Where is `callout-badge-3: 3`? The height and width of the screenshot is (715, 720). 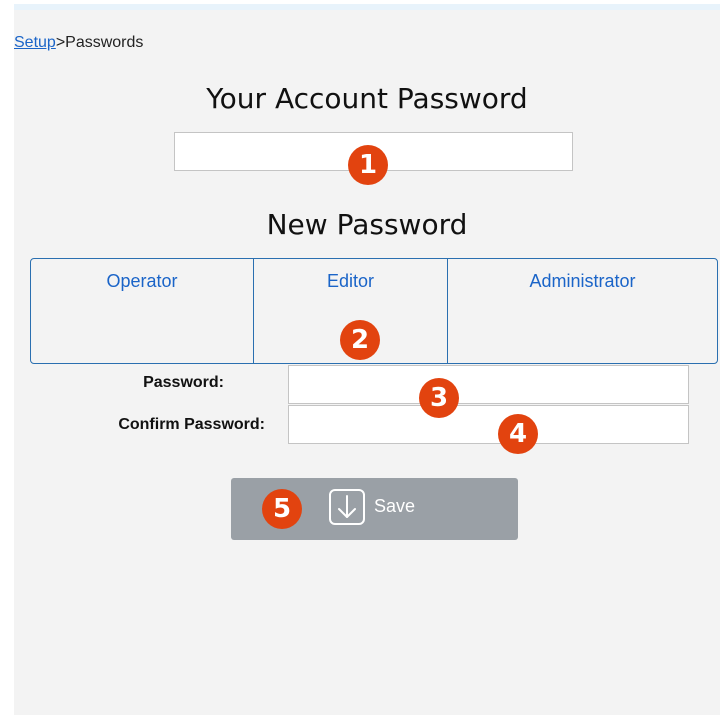
callout-badge-3: 3 is located at coordinates (439, 398).